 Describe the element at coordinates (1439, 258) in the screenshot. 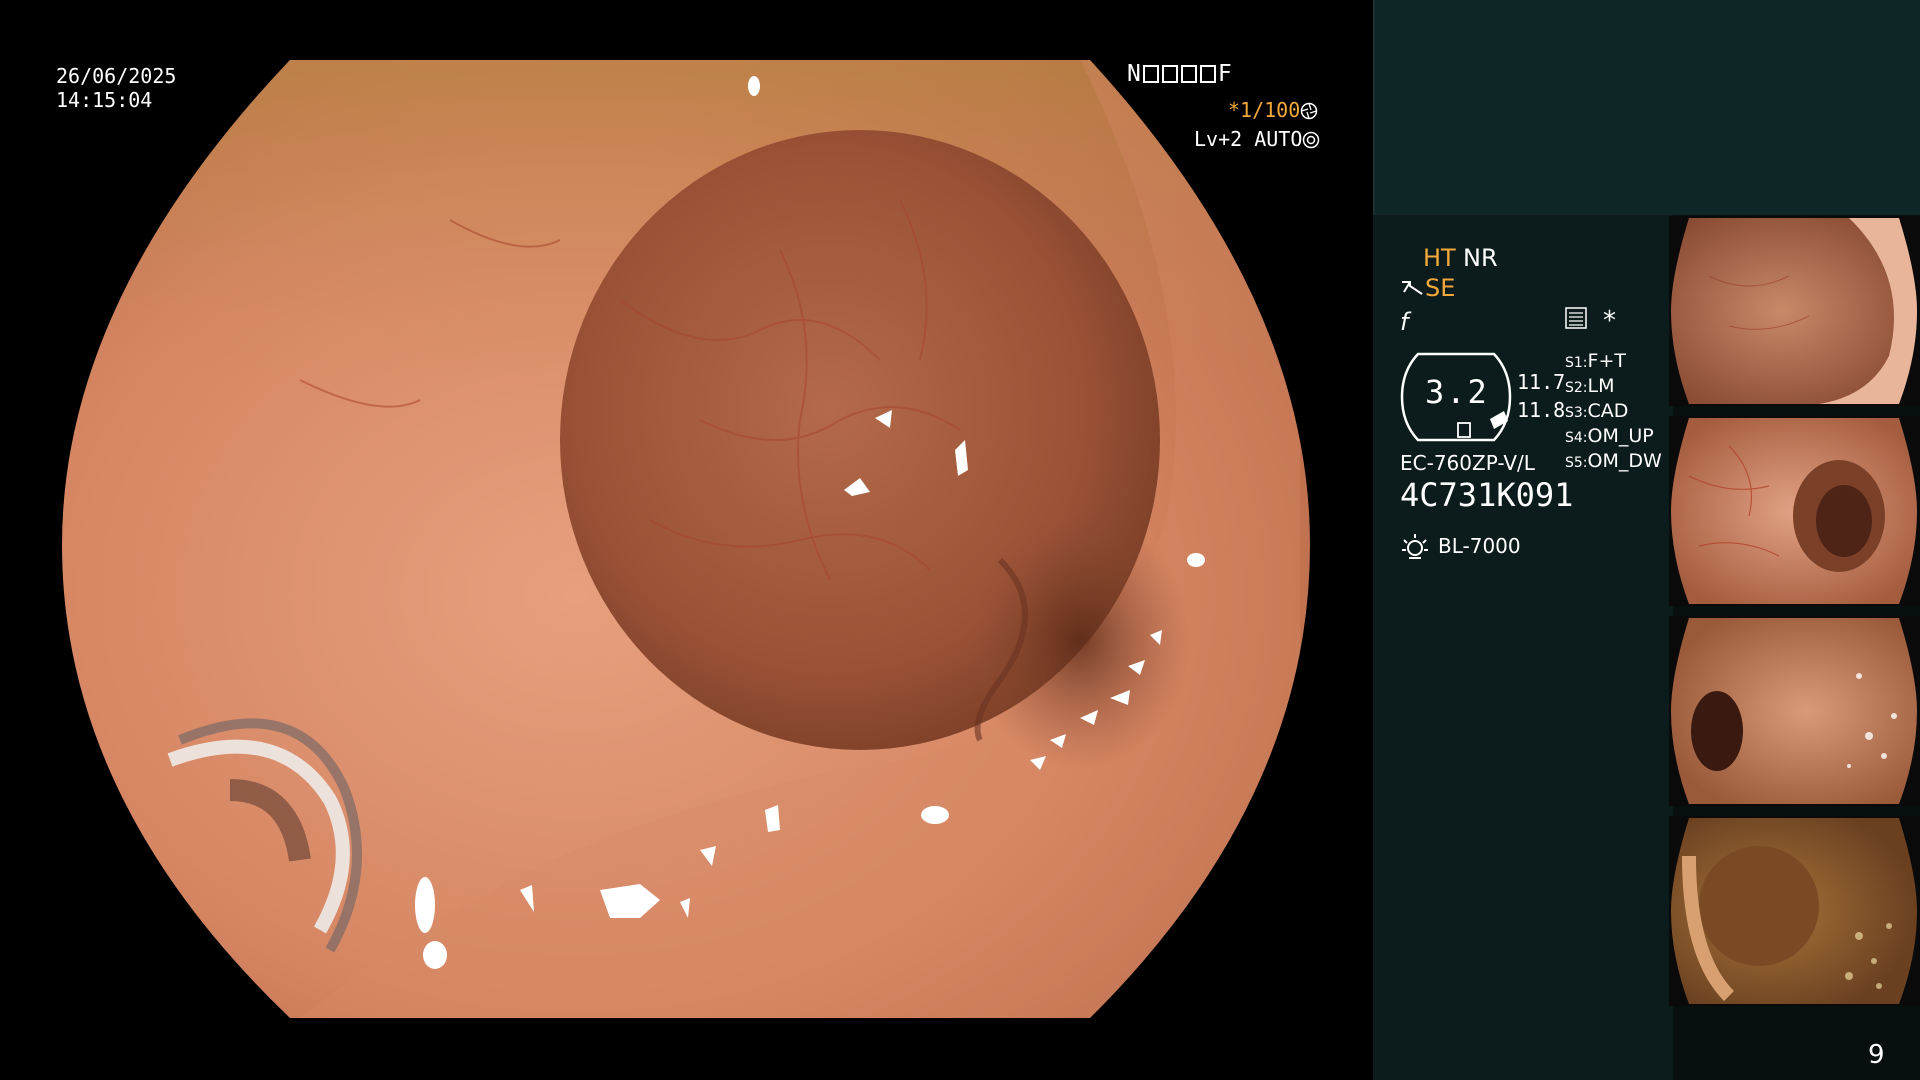

I see `ht-indicator: HT` at that location.